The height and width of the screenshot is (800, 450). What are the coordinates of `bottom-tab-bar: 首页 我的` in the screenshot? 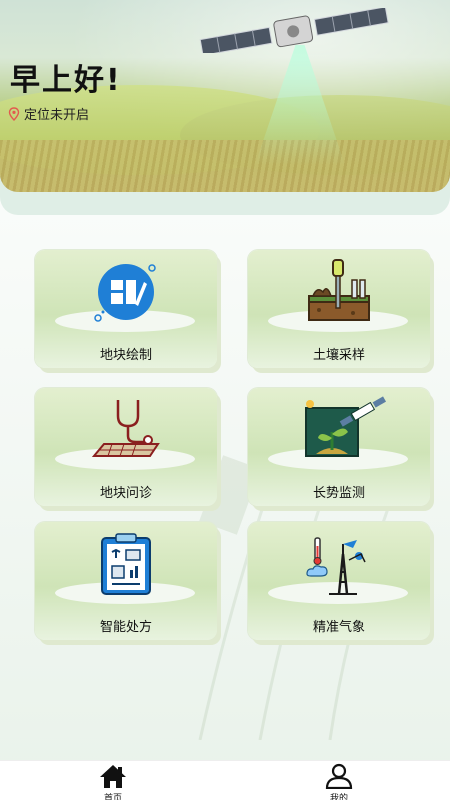 It's located at (225, 780).